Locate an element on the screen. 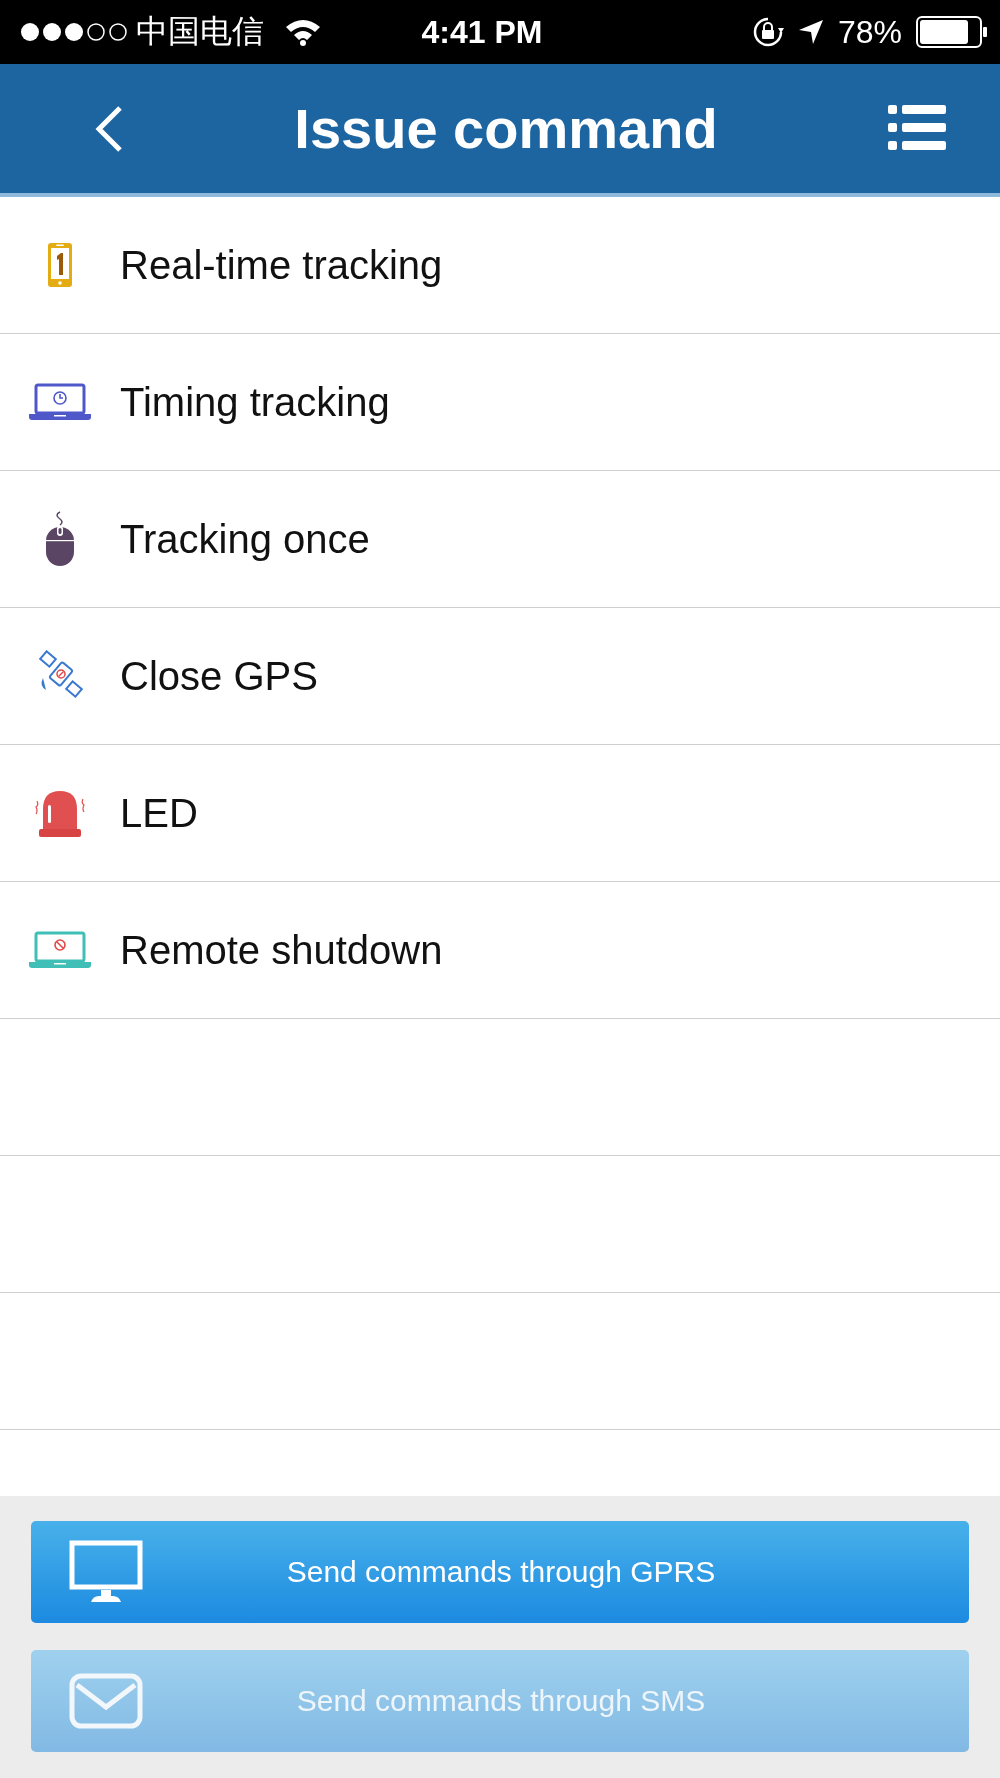 The height and width of the screenshot is (1778, 1000). location-arrow-icon is located at coordinates (810, 32).